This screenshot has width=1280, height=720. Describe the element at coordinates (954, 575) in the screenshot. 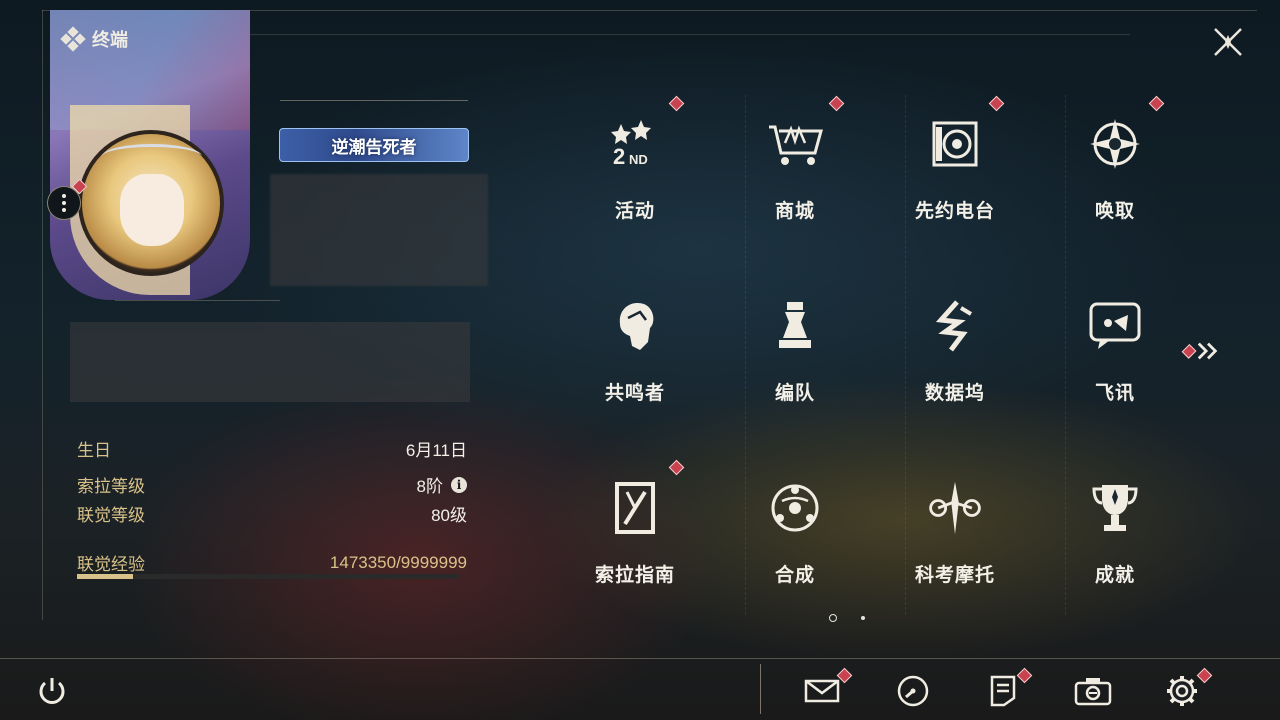

I see `menu-item-label: 科考摩托` at that location.